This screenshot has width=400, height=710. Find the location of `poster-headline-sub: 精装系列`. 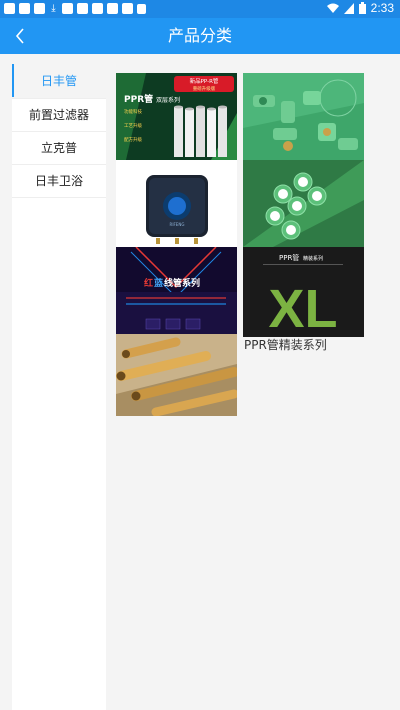

poster-headline-sub: 精装系列 is located at coordinates (313, 258).